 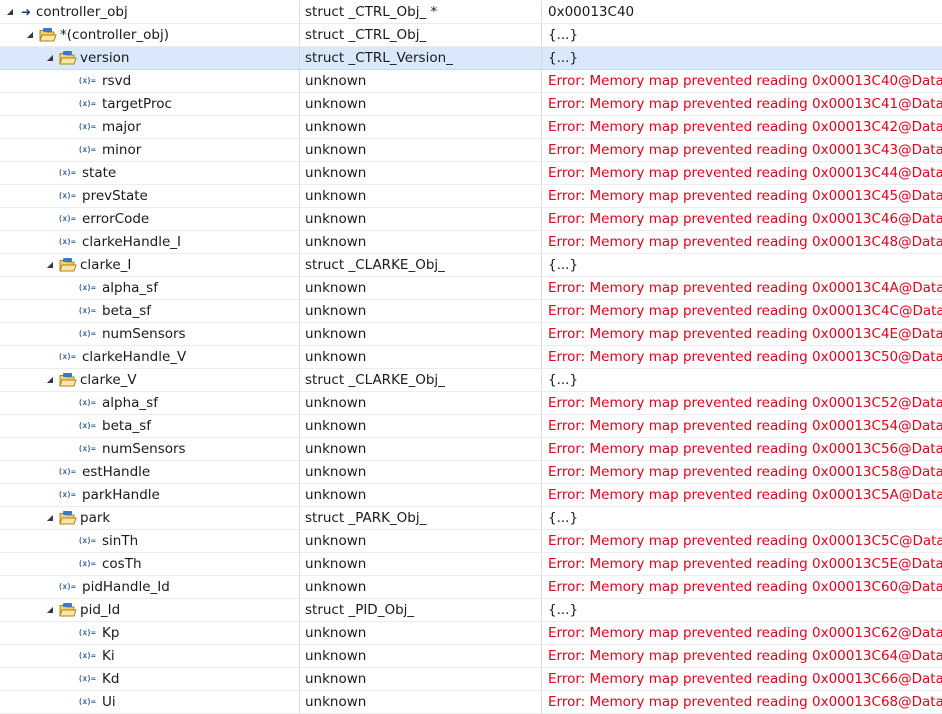 What do you see at coordinates (149, 242) in the screenshot?
I see `name-cell: (x)= clarkeHandle_I` at bounding box center [149, 242].